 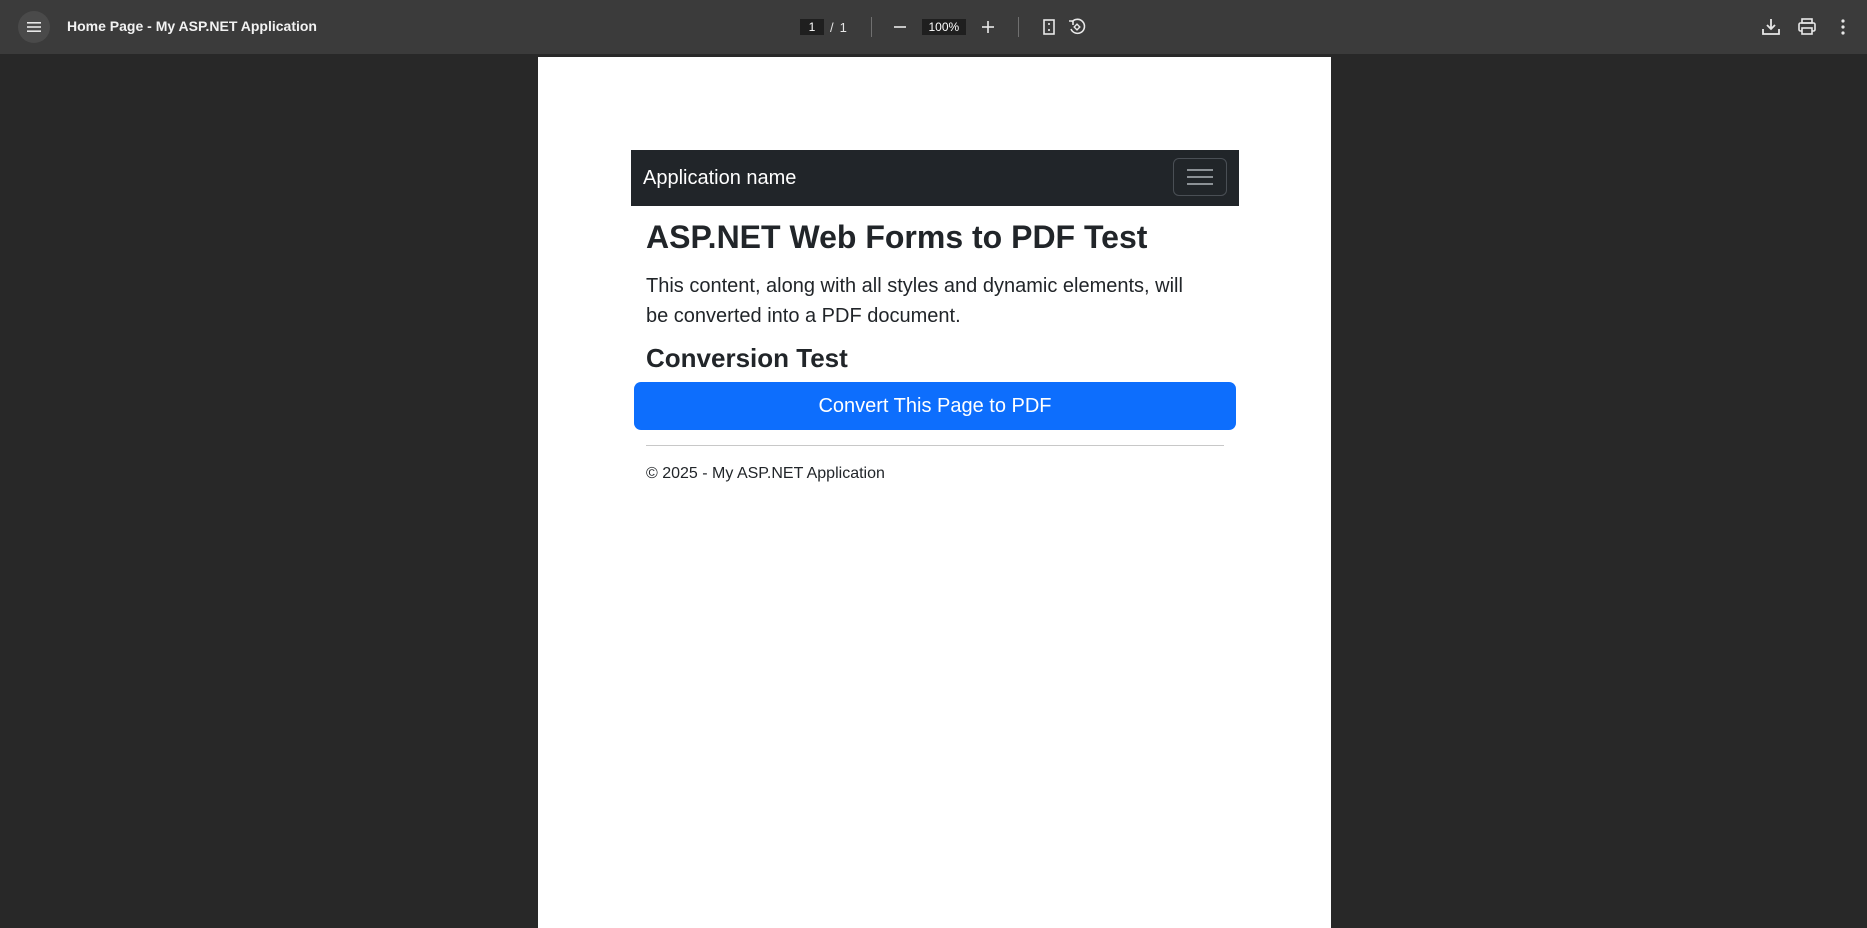 I want to click on zoom-in-button, so click(x=988, y=27).